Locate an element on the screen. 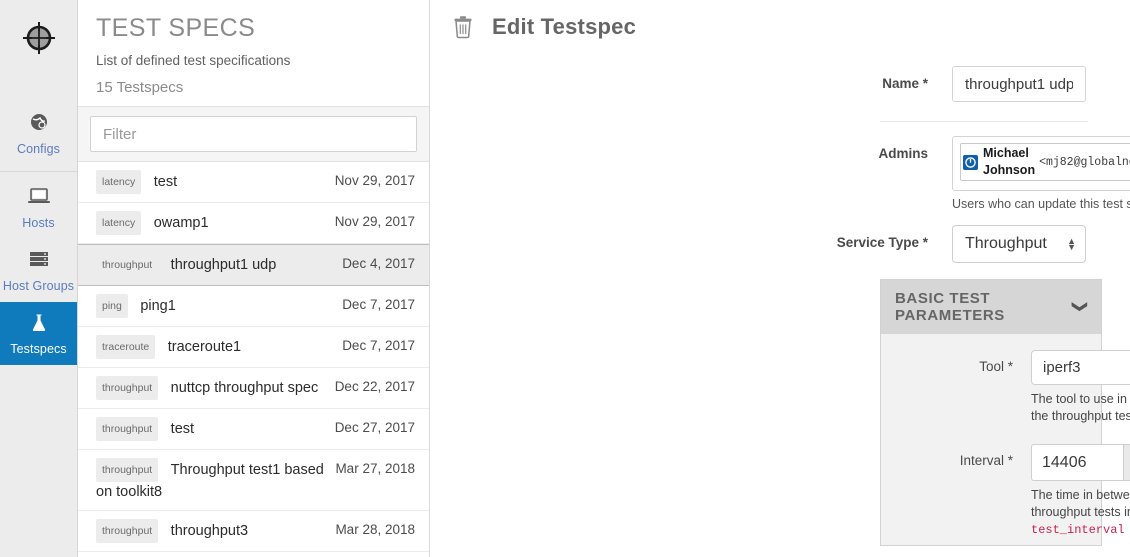 The image size is (1130, 557). basic-test-parameters-panel: BASIC TEST PARAMETERS ❯ Tool * iperf3 ▲▼ is located at coordinates (1005, 412).